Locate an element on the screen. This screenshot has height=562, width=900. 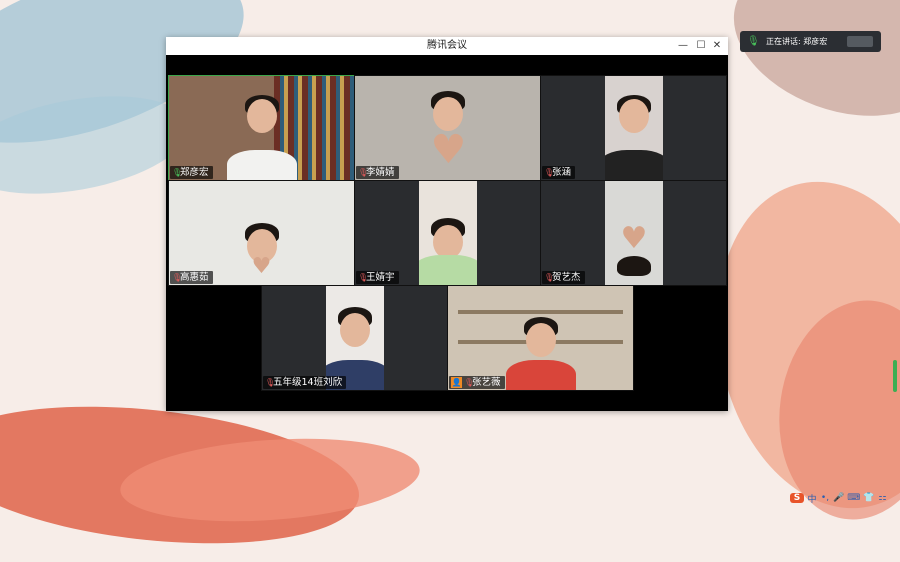
video-tile-liuxin: 🎙五年级14班刘欣 is located at coordinates (354, 338).